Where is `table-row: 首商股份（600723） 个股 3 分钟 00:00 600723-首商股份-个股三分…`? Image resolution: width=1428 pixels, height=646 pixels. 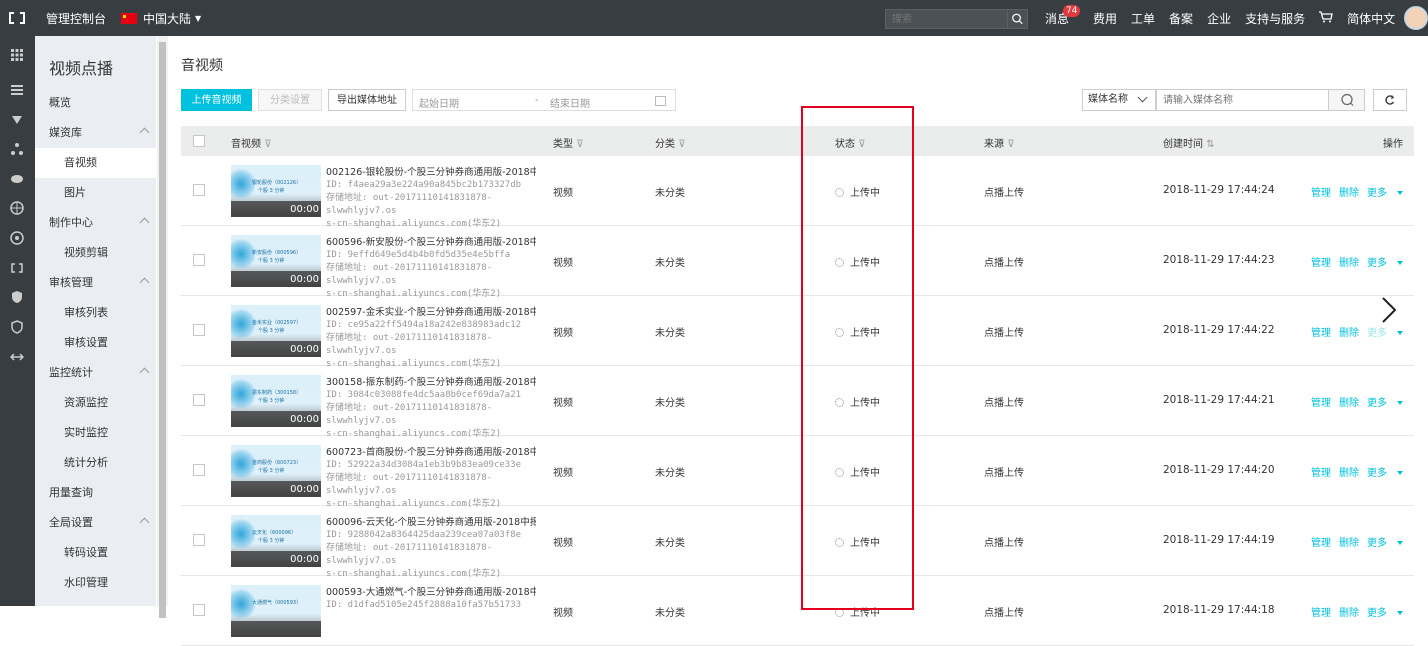 table-row: 首商股份（600723） 个股 3 分钟 00:00 600723-首商股份-个股三分… is located at coordinates (797, 472).